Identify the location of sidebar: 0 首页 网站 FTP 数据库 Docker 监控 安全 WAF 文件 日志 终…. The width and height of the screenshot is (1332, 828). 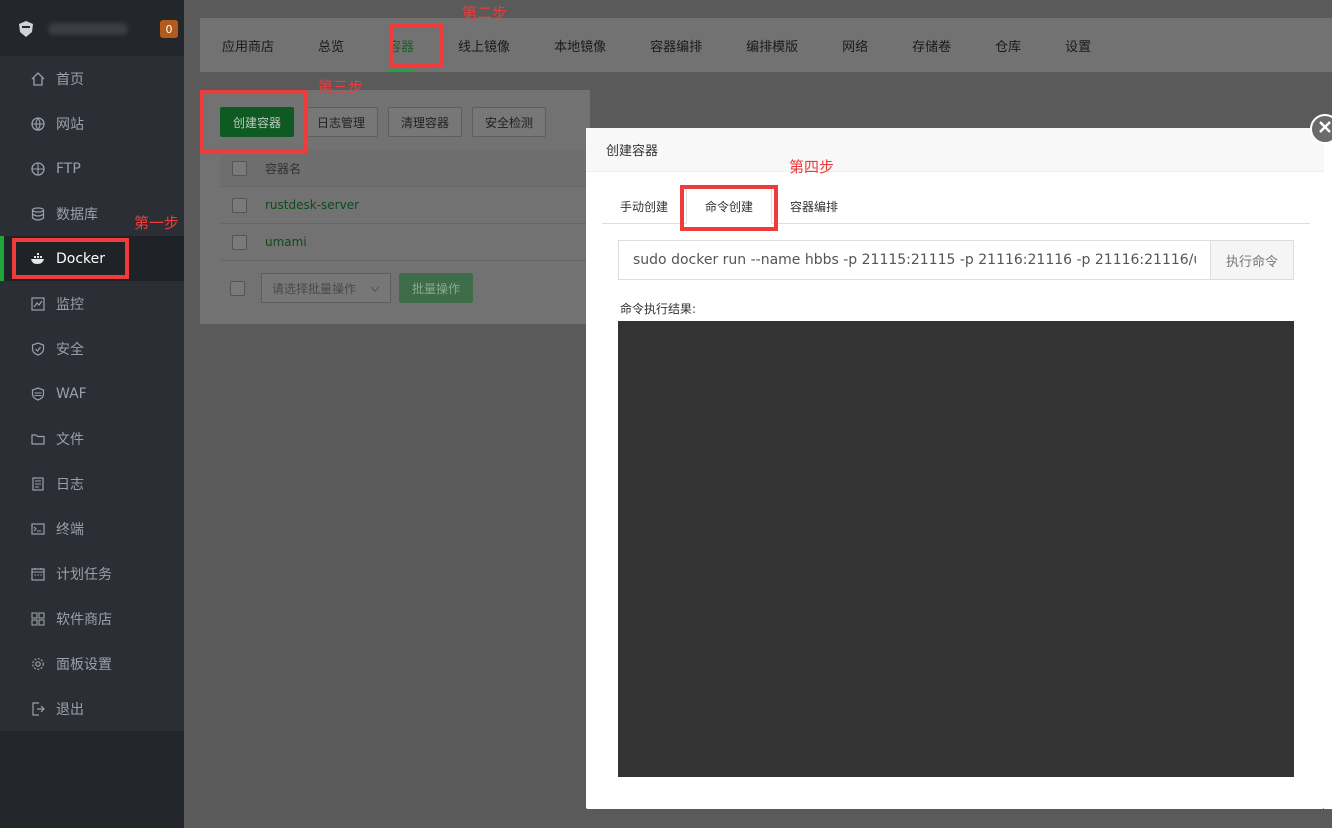
(92, 414).